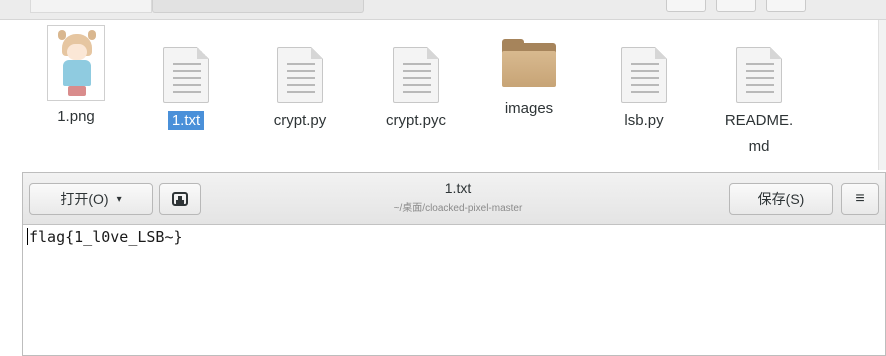  Describe the element at coordinates (258, 6) in the screenshot. I see `path-bar-active-segment` at that location.